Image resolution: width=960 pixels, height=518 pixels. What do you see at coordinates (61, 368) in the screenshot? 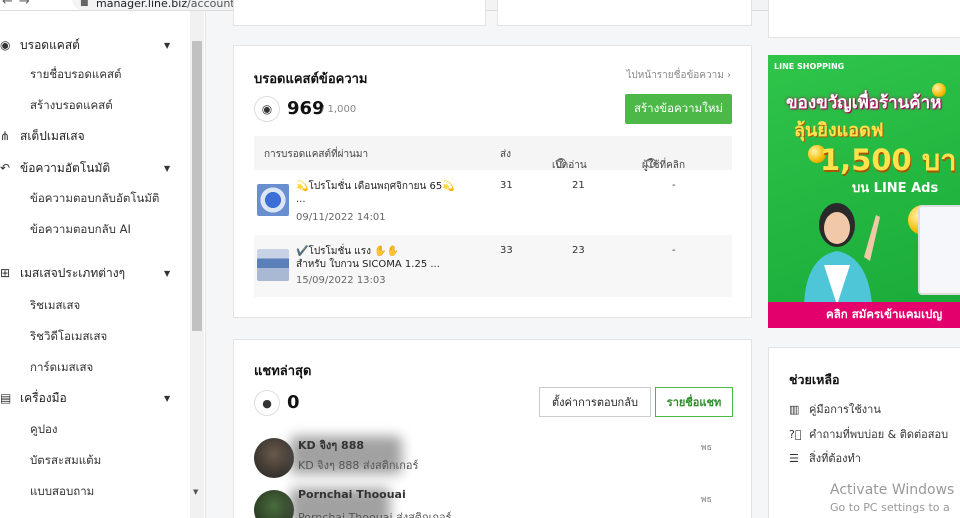
I see `sidebar-sub-card-message: การ์ดเมสเสจ` at bounding box center [61, 368].